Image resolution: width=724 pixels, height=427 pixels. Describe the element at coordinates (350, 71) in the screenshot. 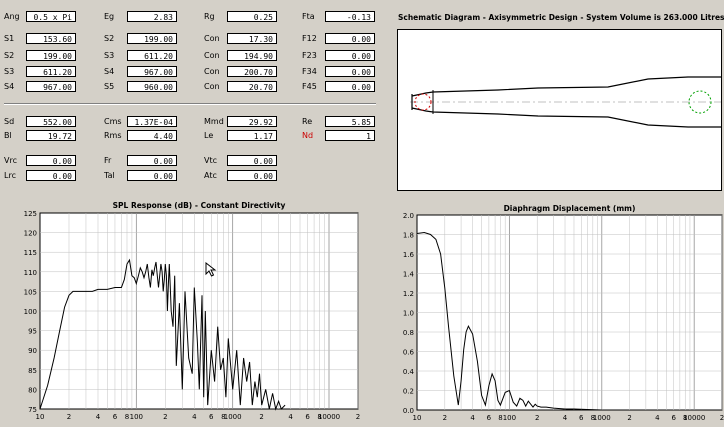

I see `param-field-f34-3-3: 0.00` at that location.